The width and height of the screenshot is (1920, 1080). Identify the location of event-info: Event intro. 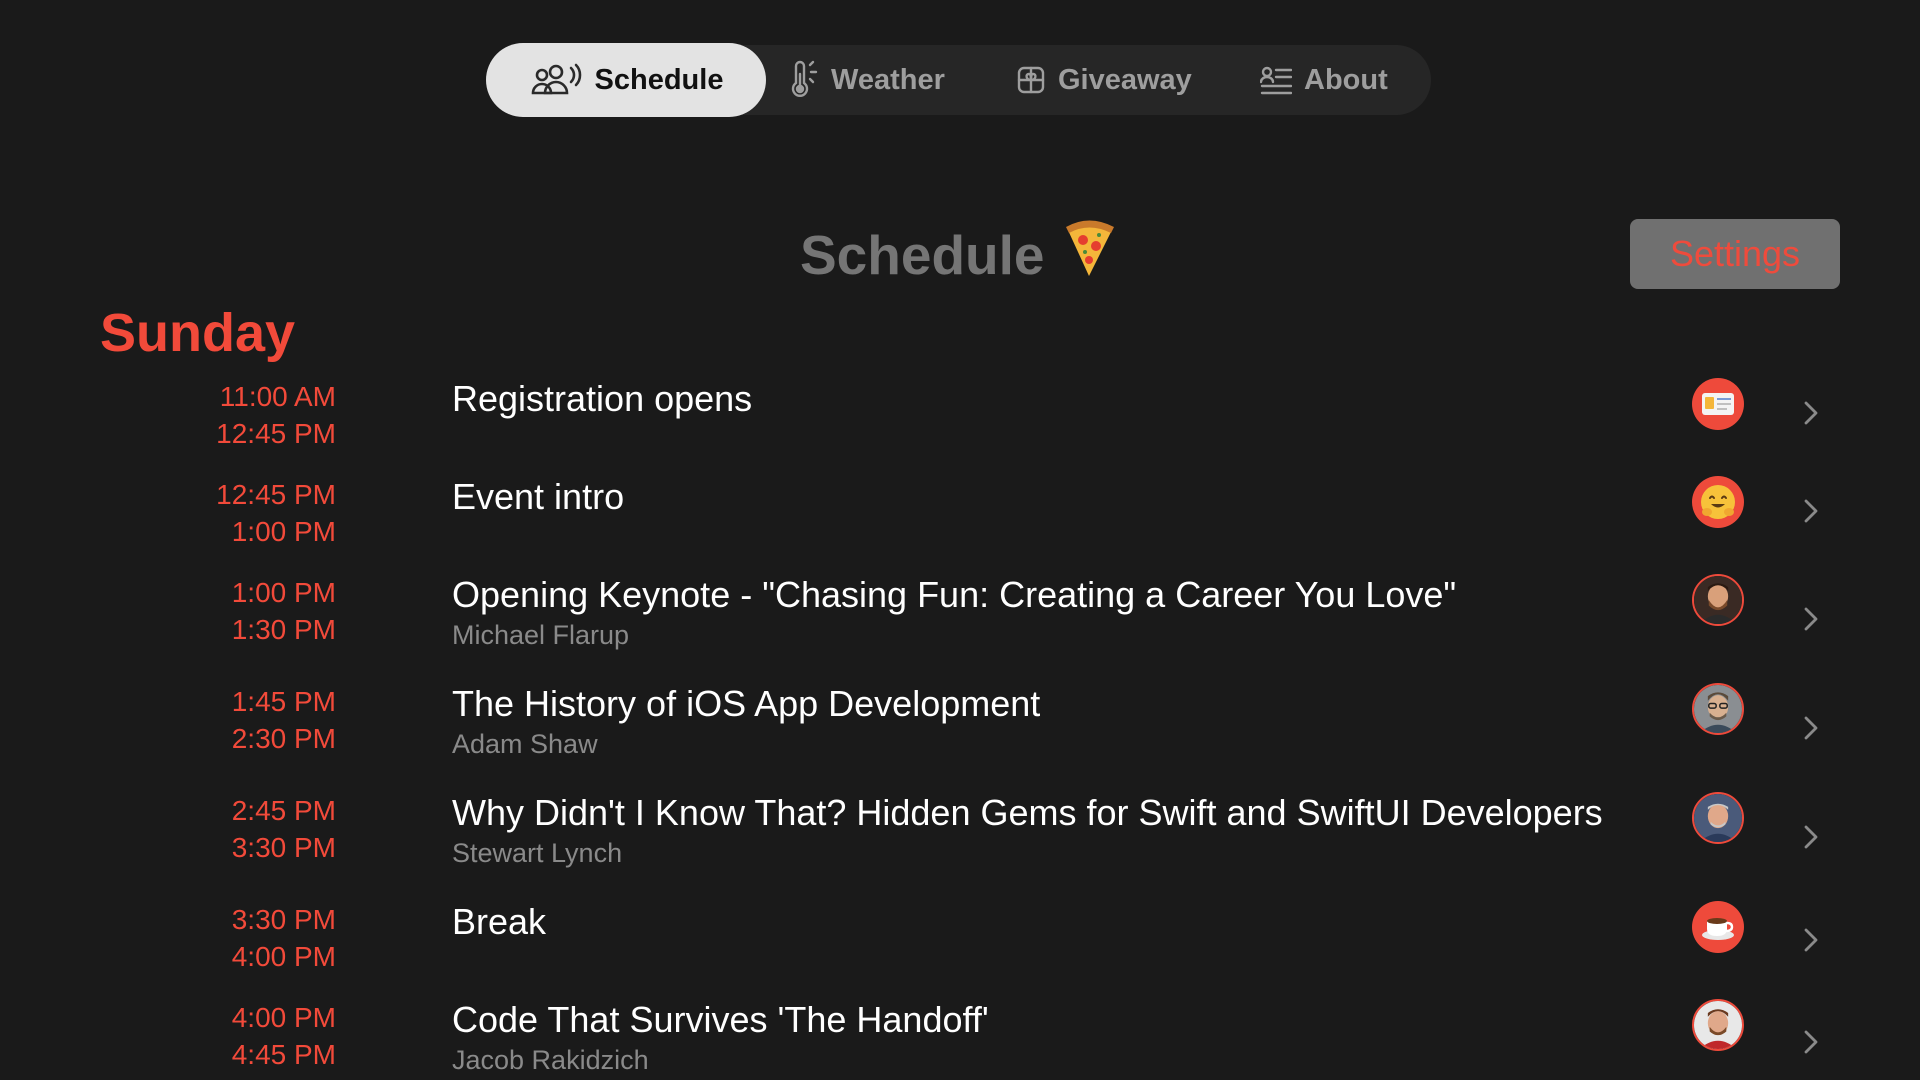
(1052, 497).